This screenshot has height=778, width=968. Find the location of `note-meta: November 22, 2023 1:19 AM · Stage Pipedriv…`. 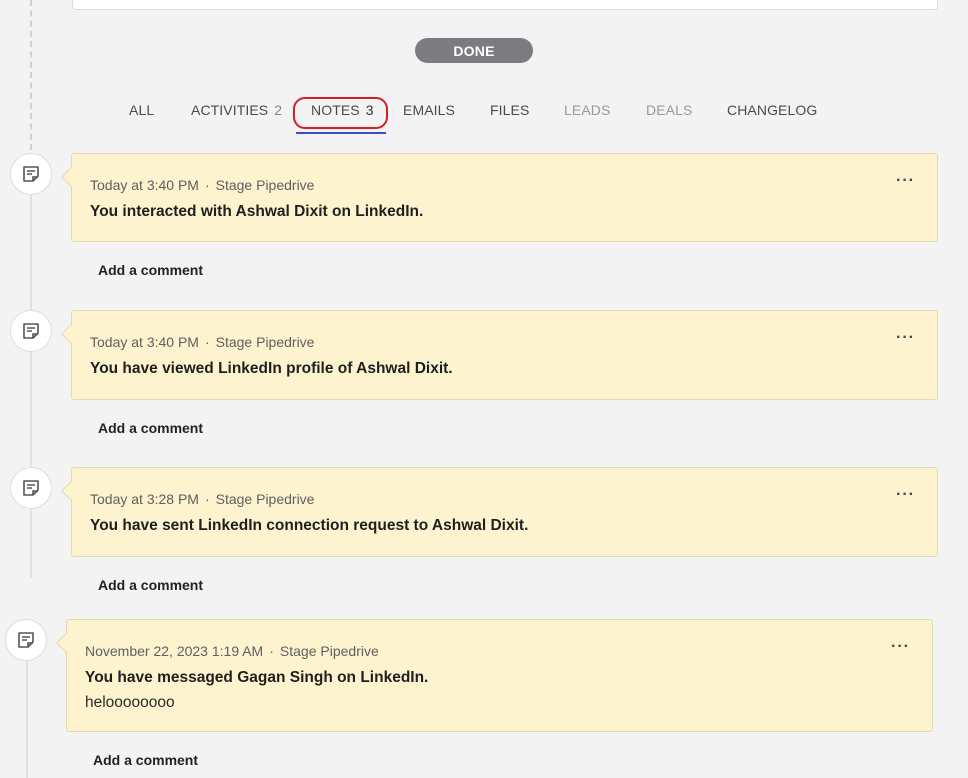

note-meta: November 22, 2023 1:19 AM · Stage Pipedriv… is located at coordinates (232, 651).